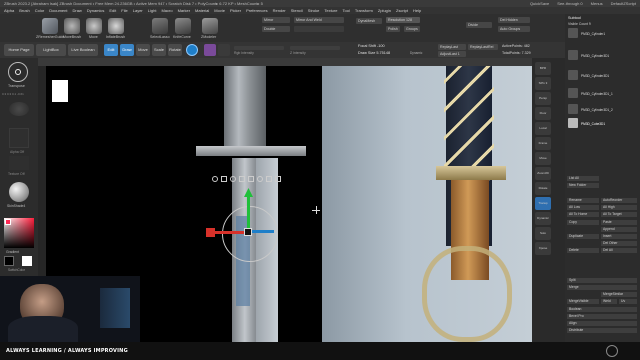  Describe the element at coordinates (210, 50) in the screenshot. I see `mrgb-button` at that location.